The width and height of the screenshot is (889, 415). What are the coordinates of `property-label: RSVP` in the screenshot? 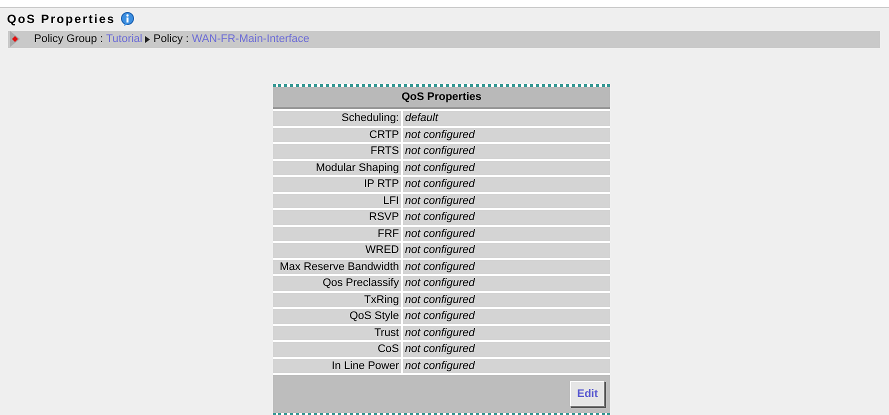 It's located at (337, 217).